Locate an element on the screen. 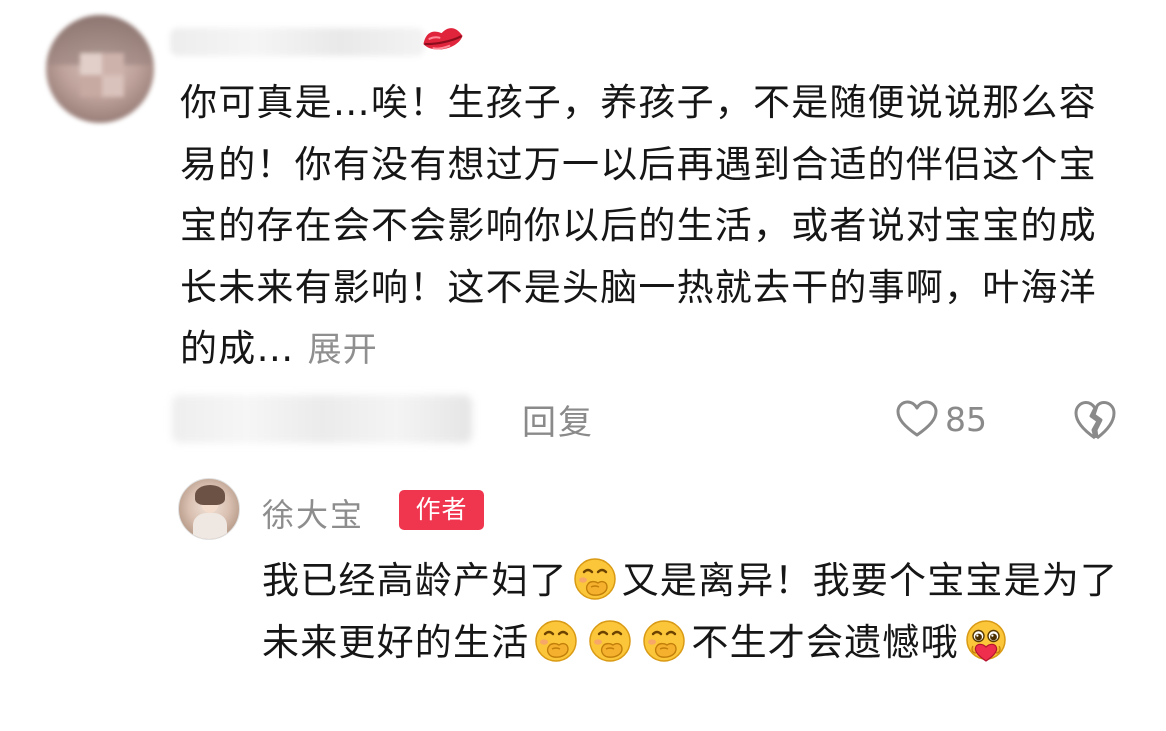 The height and width of the screenshot is (731, 1166). commenter-avatar-blurred is located at coordinates (100, 69).